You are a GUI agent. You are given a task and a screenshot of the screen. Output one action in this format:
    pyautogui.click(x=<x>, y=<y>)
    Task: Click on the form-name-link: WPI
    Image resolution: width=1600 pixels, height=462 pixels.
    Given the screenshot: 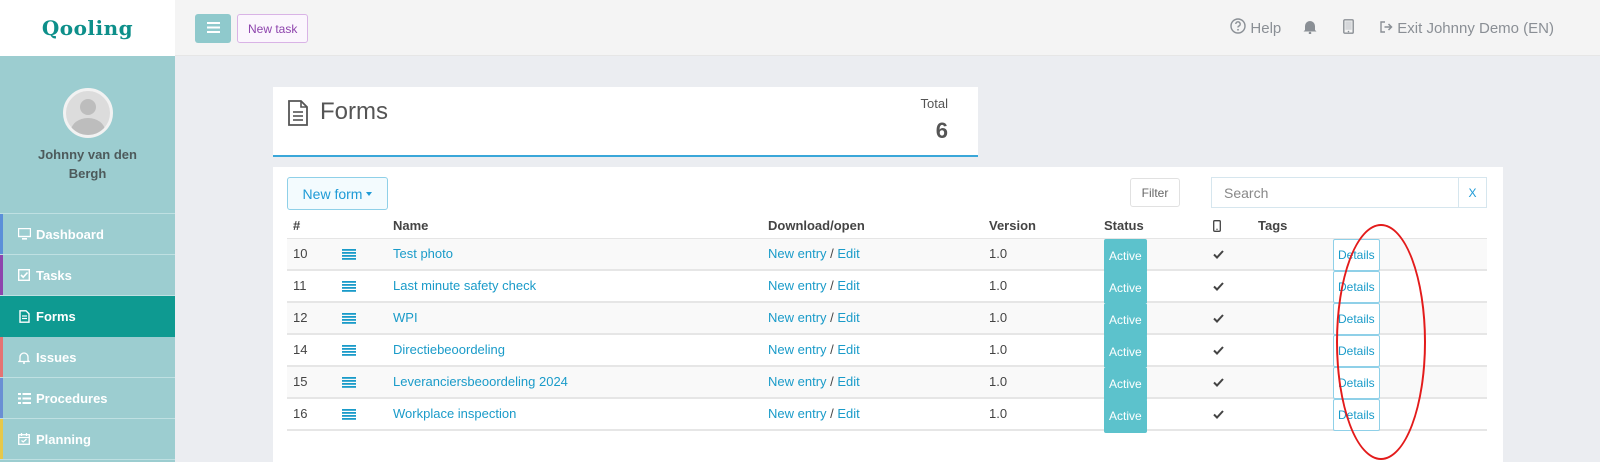 What is the action you would take?
    pyautogui.click(x=405, y=318)
    